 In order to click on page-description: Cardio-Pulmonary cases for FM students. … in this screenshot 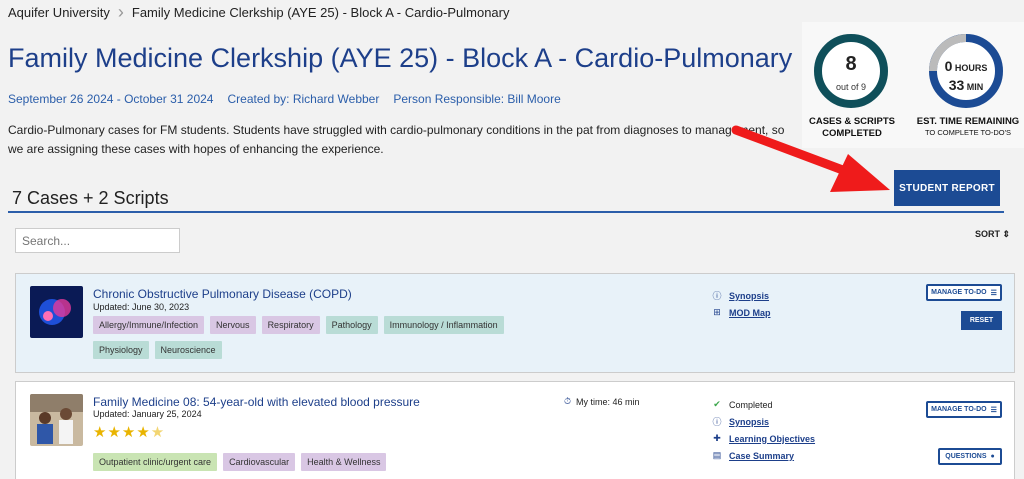, I will do `click(396, 139)`.